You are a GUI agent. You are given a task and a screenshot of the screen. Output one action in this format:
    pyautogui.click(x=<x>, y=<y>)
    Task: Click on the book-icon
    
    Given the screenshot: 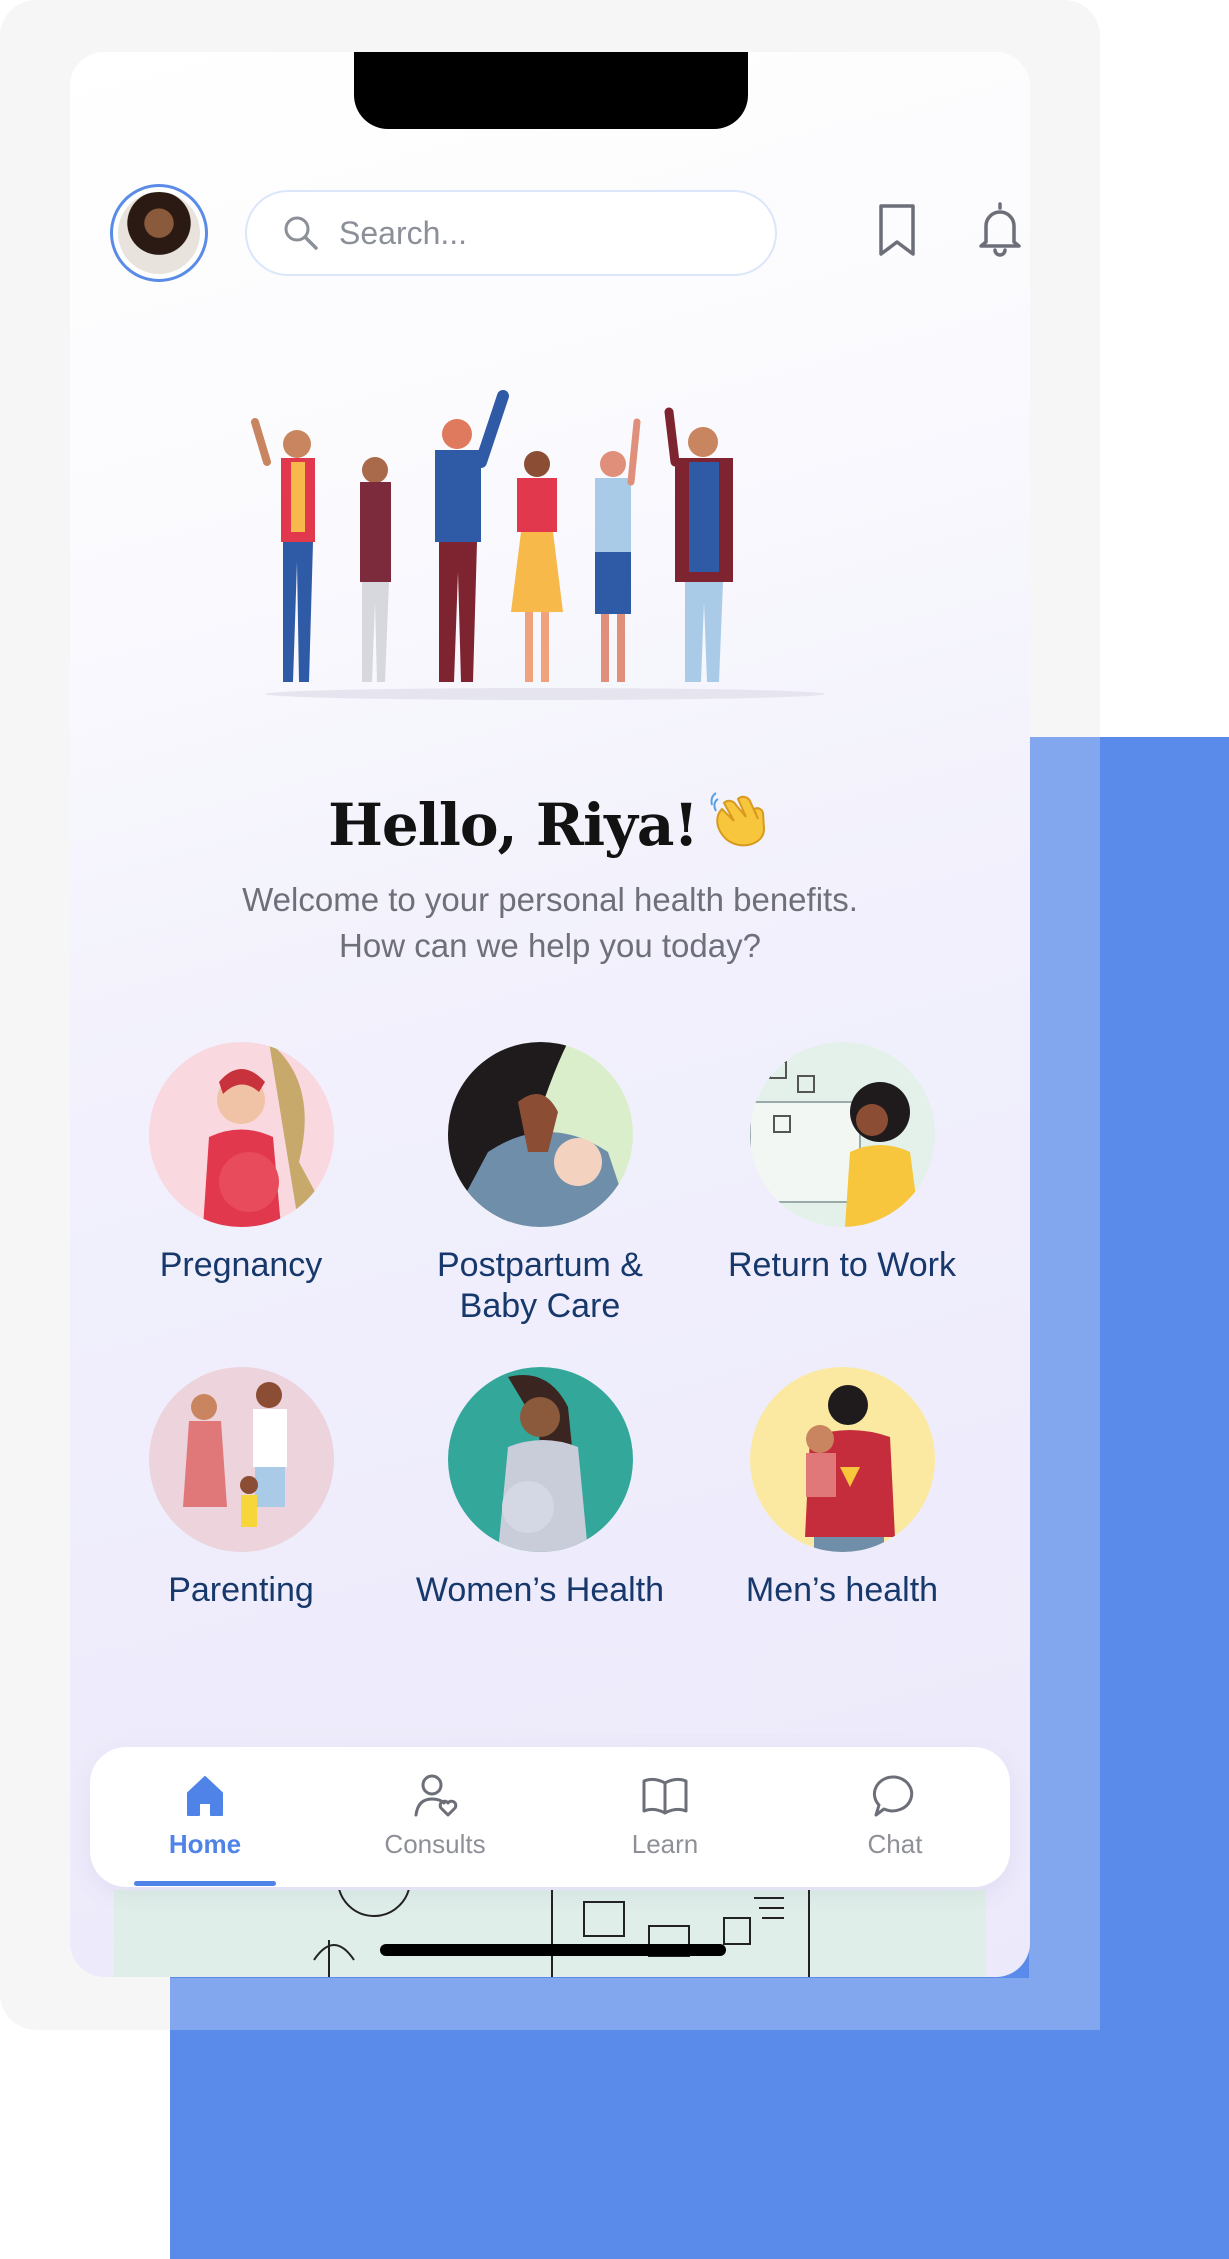 What is the action you would take?
    pyautogui.click(x=665, y=1796)
    